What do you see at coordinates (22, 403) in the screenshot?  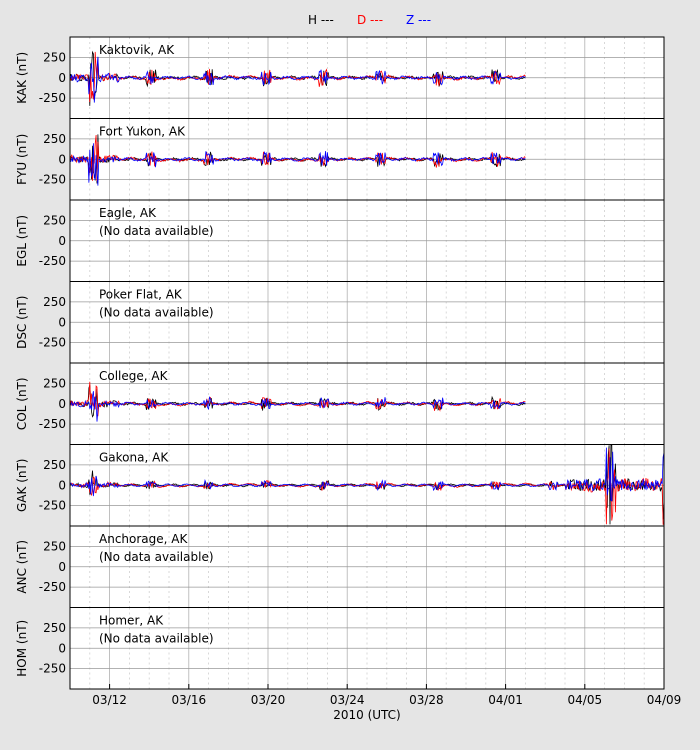 I see `y-axis-label: COL (nT)` at bounding box center [22, 403].